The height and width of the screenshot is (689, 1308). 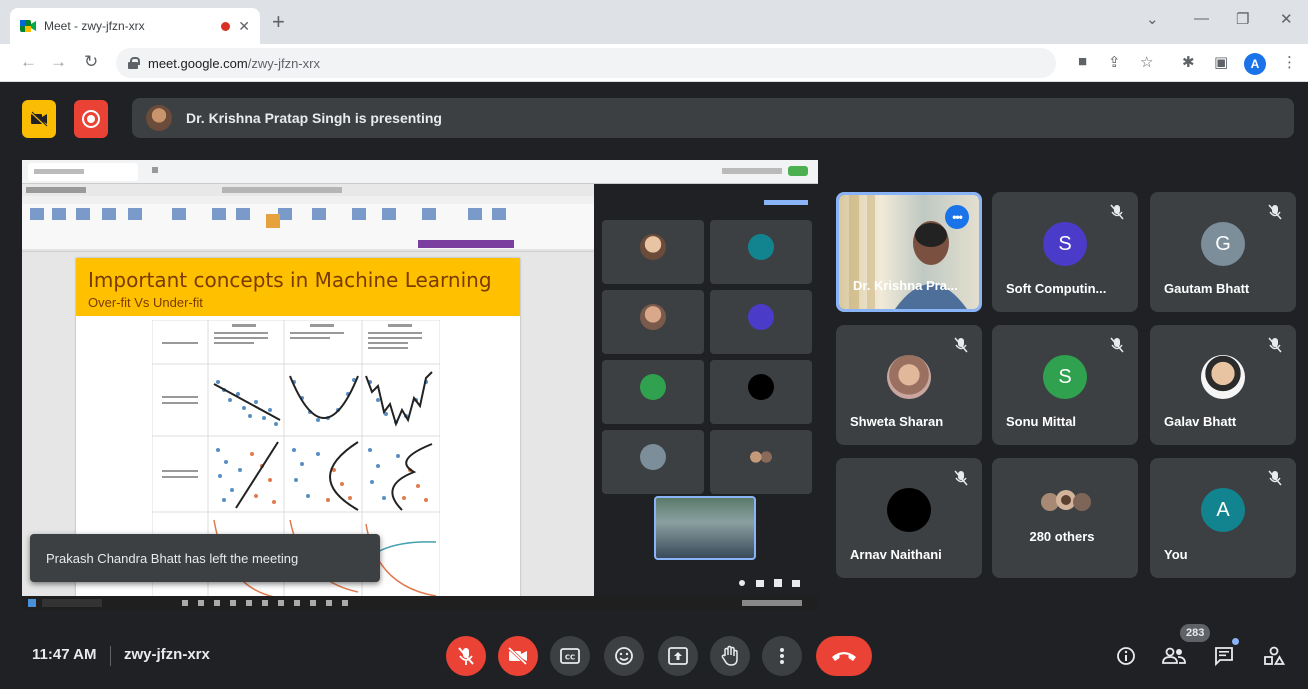 I want to click on hand-icon, so click(x=729, y=655).